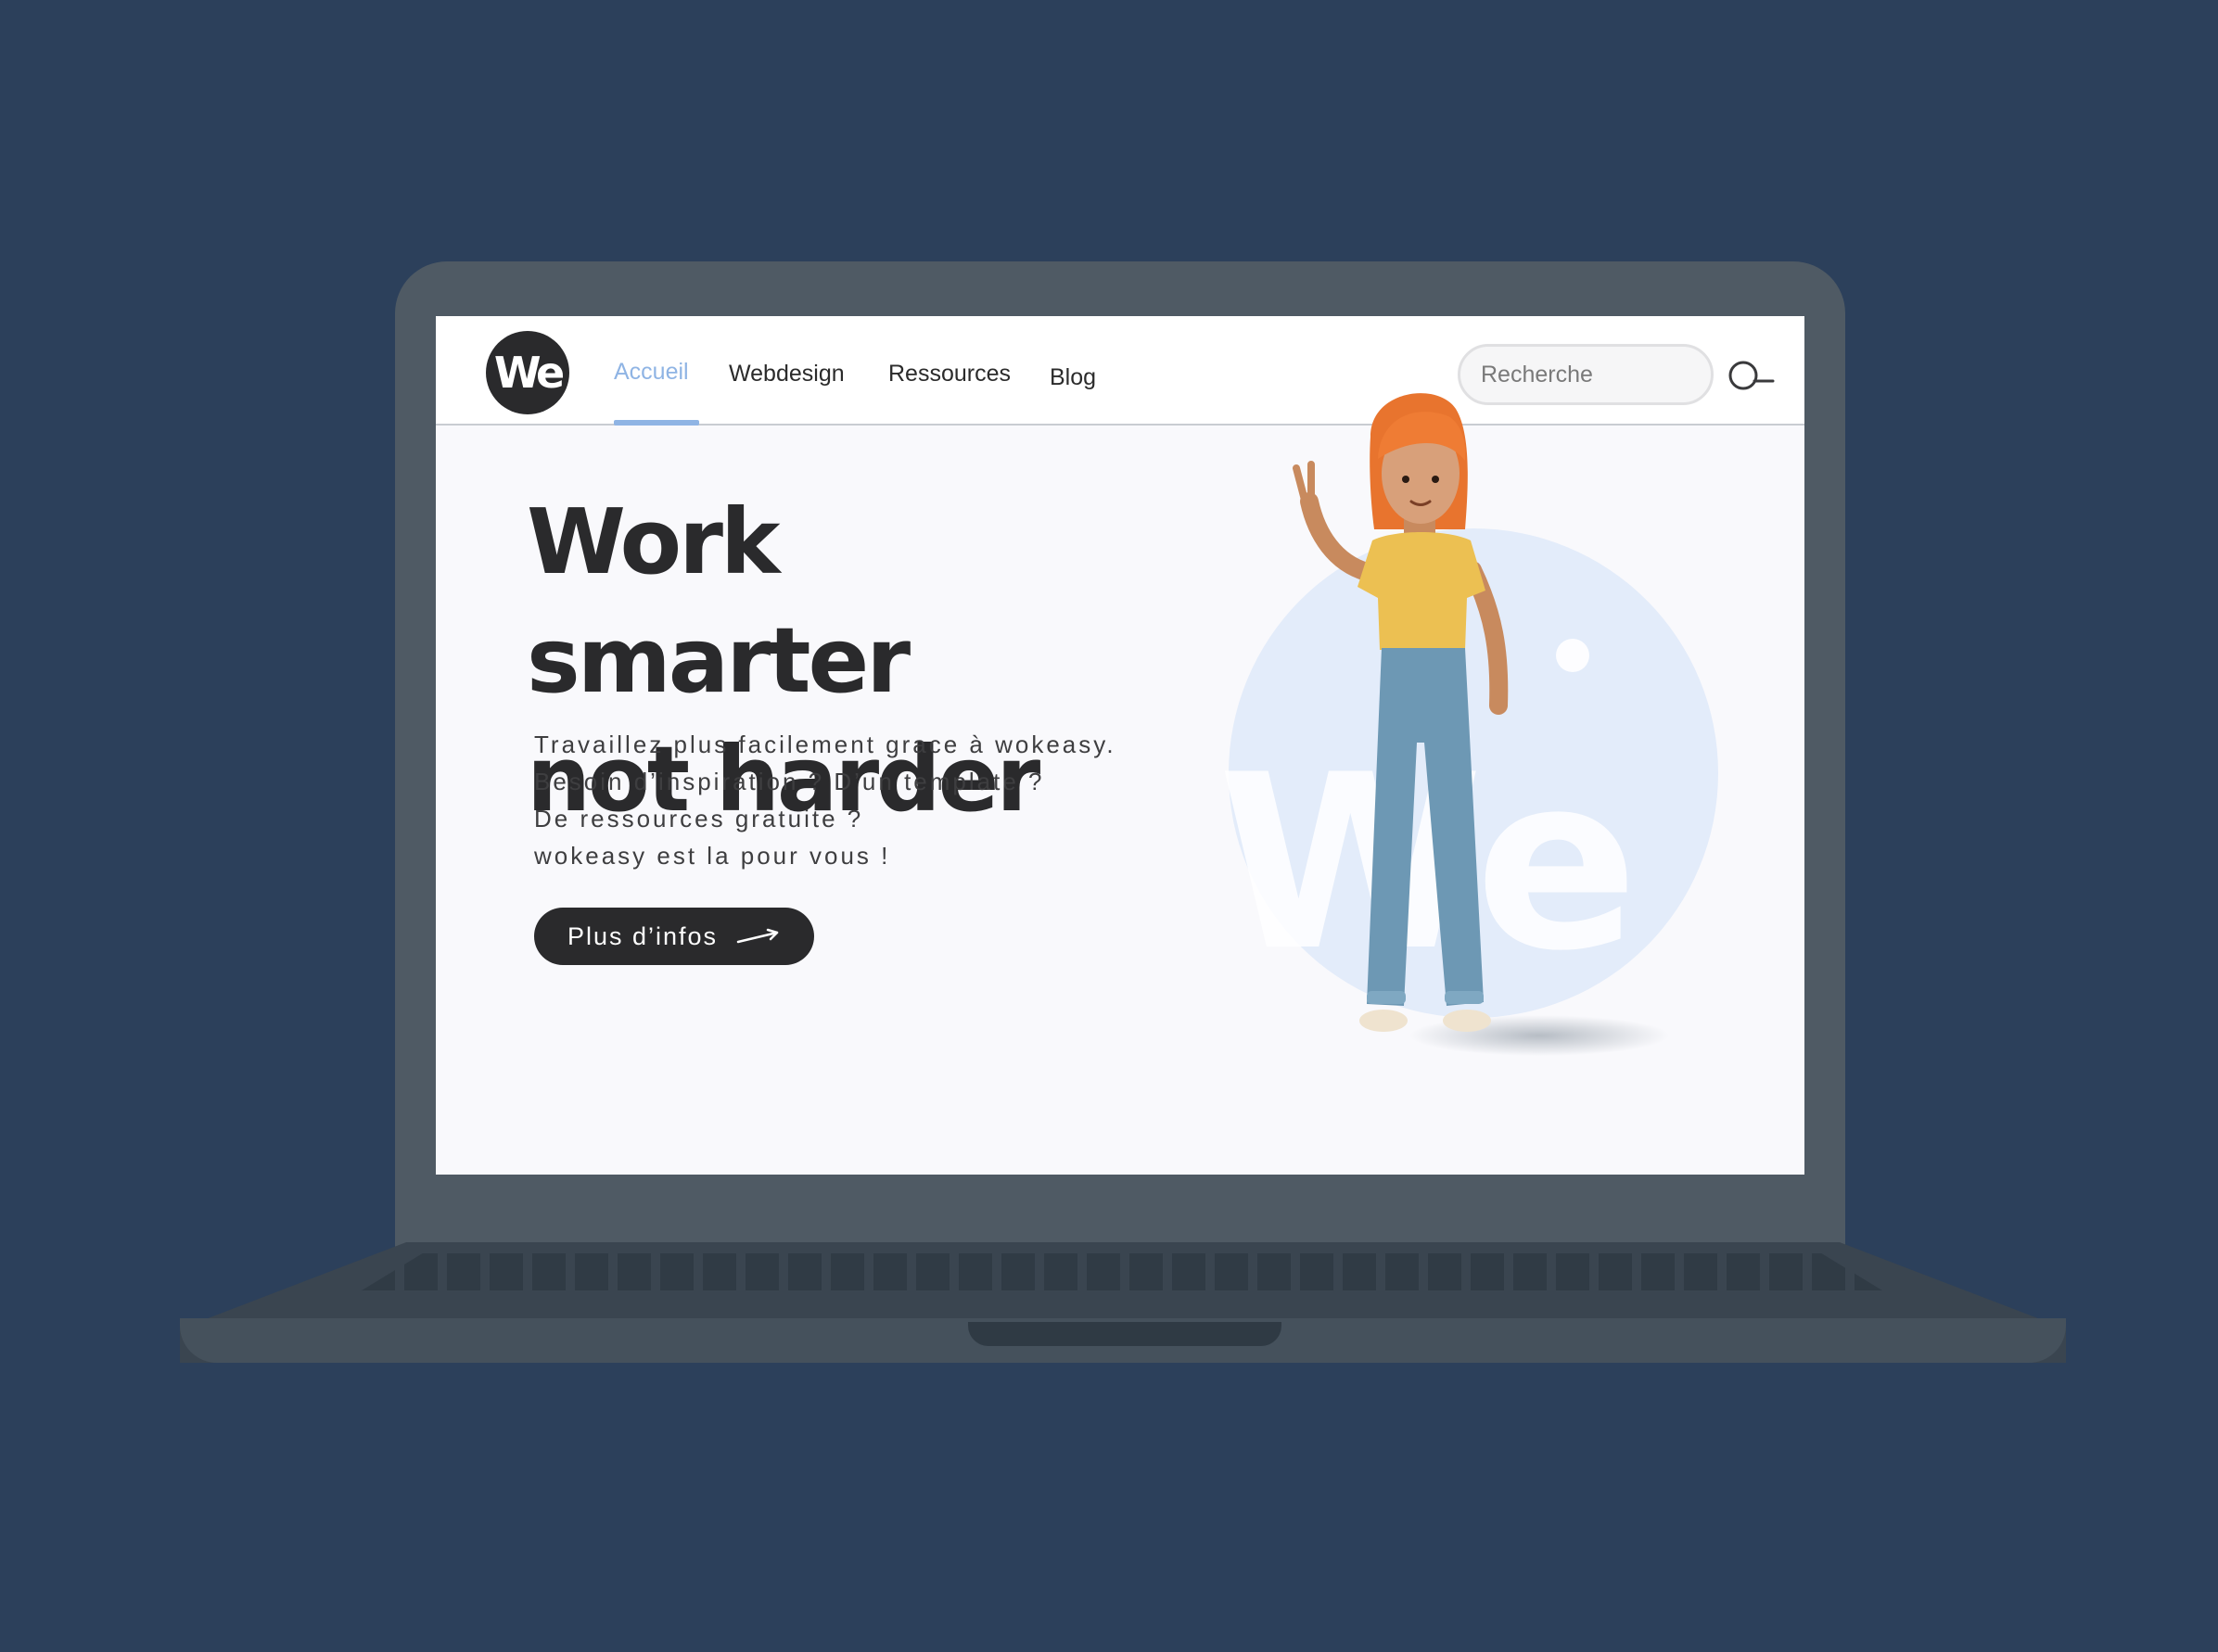 Image resolution: width=2218 pixels, height=1652 pixels. I want to click on more-info-label: Plus d’infos, so click(643, 936).